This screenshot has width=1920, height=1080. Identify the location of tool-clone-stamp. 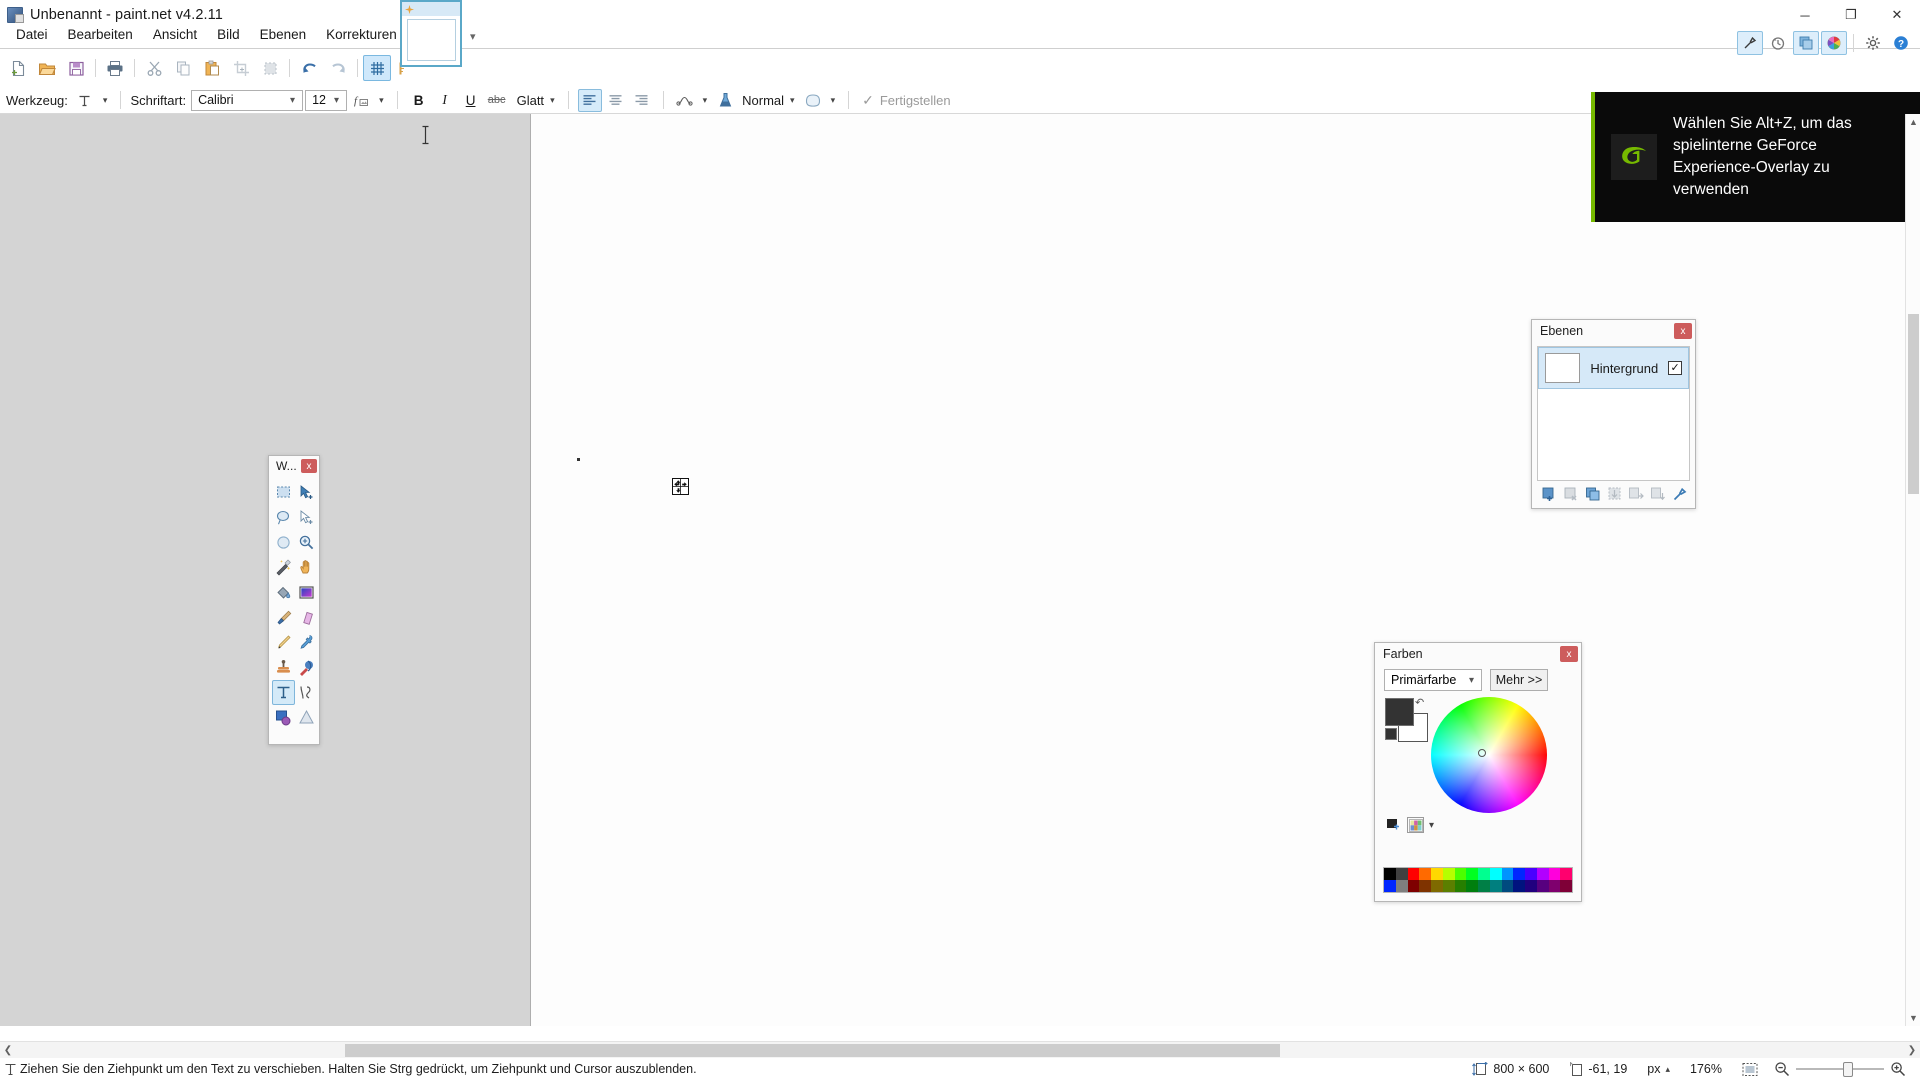
(283, 667).